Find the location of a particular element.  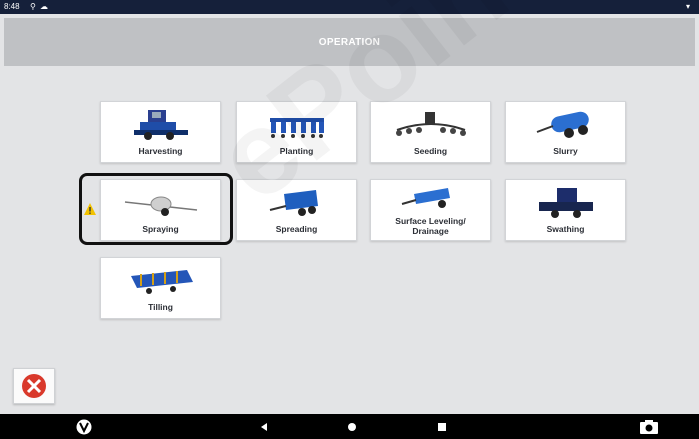

tile-label: Swathing is located at coordinates (565, 229).